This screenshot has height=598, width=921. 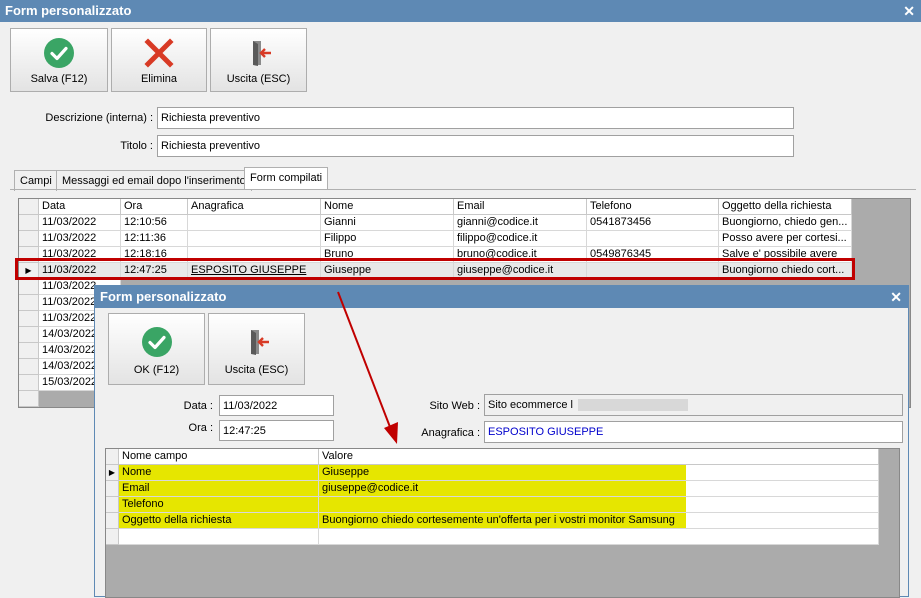 I want to click on table-row-cell: Bruno, so click(x=387, y=255).